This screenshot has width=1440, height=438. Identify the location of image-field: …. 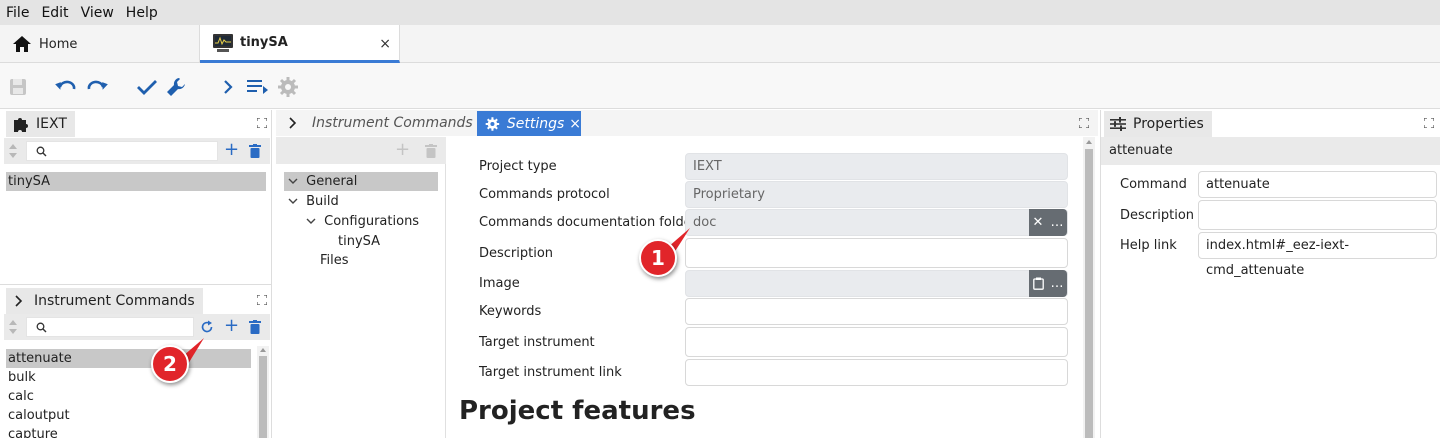
(876, 283).